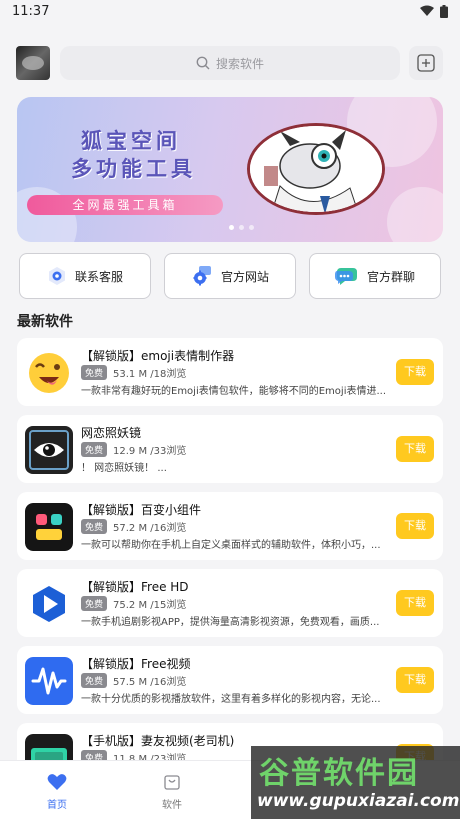 Image resolution: width=460 pixels, height=819 pixels. Describe the element at coordinates (111, 433) in the screenshot. I see `app-title: 网恋照妖镜` at that location.